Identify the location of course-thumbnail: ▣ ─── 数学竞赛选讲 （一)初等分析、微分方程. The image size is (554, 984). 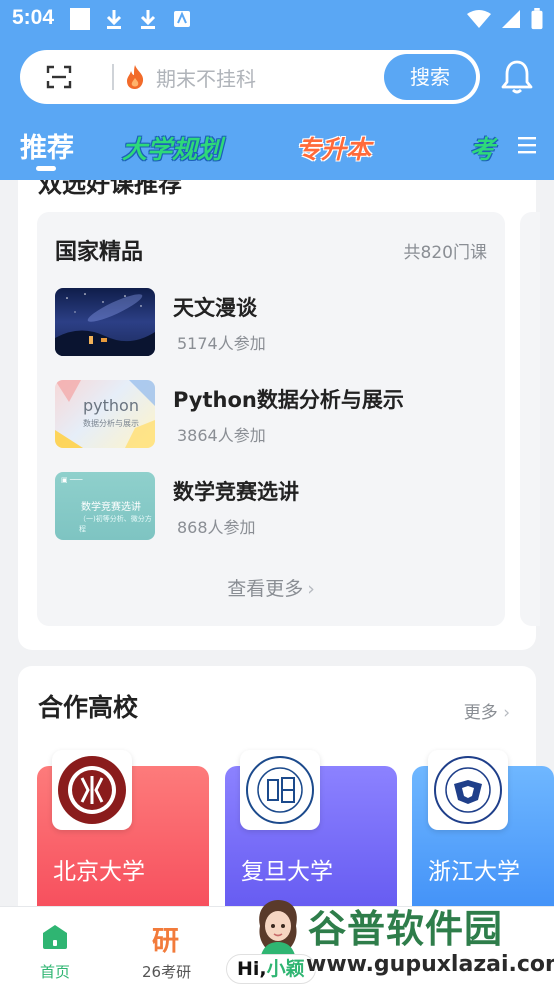
(105, 506).